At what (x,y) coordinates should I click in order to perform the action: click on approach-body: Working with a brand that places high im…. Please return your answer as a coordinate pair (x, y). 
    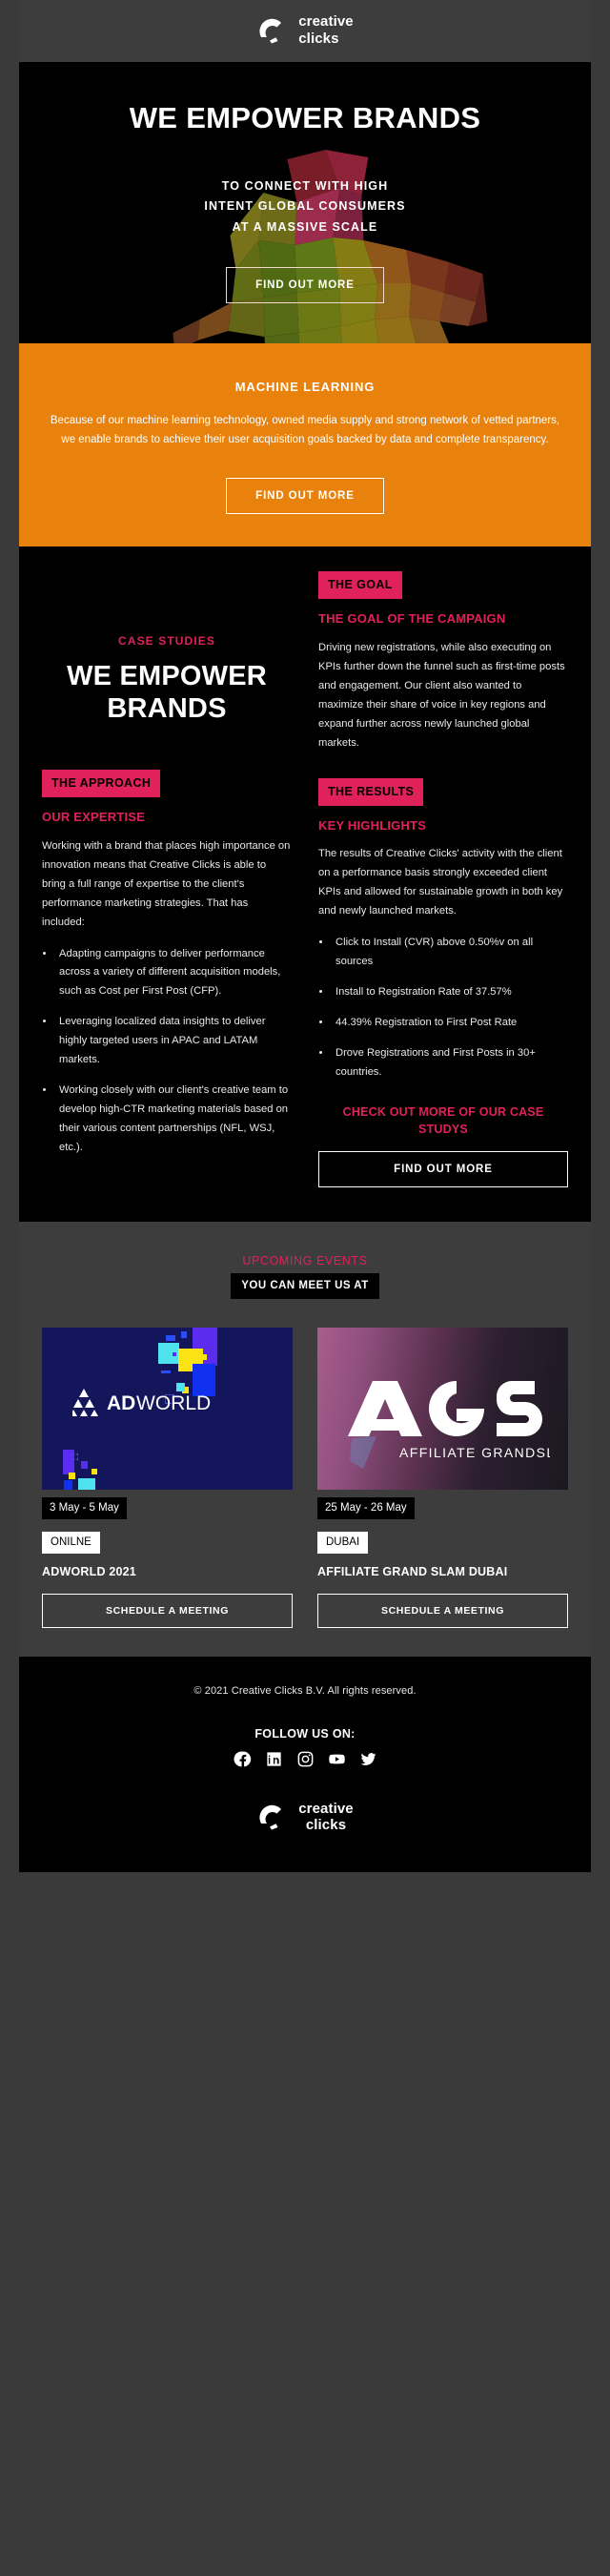
    Looking at the image, I should click on (167, 883).